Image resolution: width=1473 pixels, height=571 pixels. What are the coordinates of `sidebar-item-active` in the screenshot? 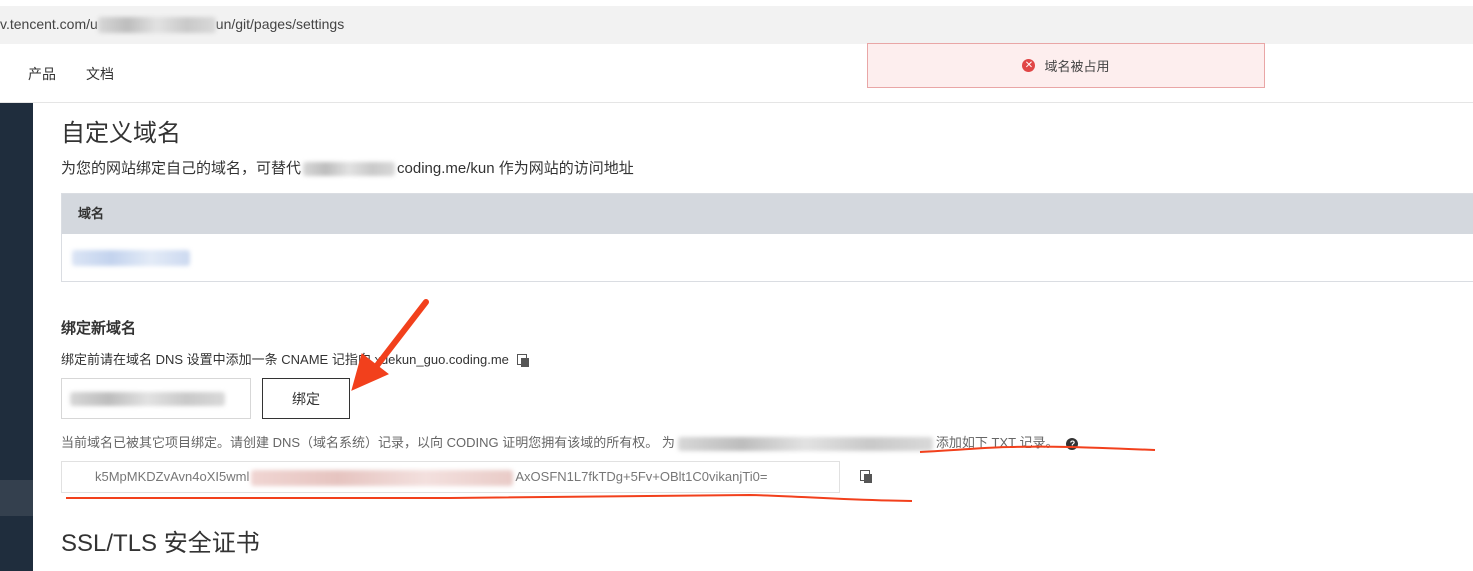 It's located at (16, 498).